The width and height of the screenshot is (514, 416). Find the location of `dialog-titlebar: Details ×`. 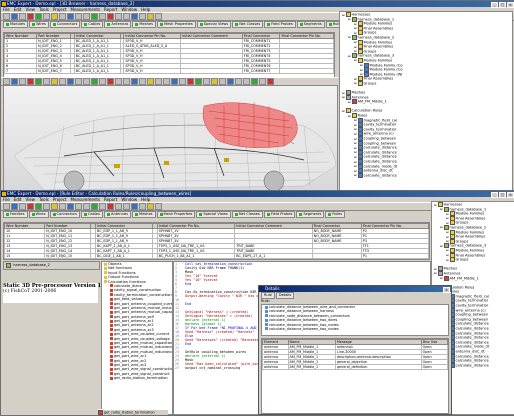

dialog-titlebar: Details × is located at coordinates (355, 289).